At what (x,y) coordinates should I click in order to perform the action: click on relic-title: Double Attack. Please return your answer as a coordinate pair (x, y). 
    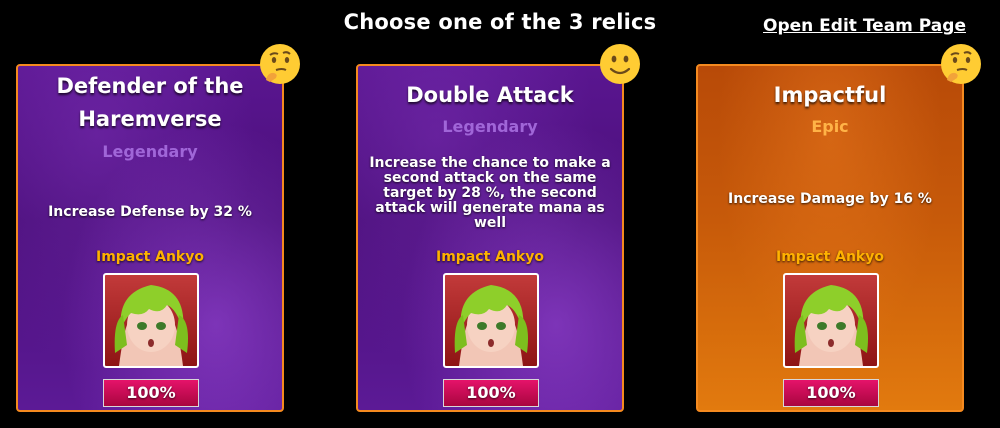
    Looking at the image, I should click on (490, 95).